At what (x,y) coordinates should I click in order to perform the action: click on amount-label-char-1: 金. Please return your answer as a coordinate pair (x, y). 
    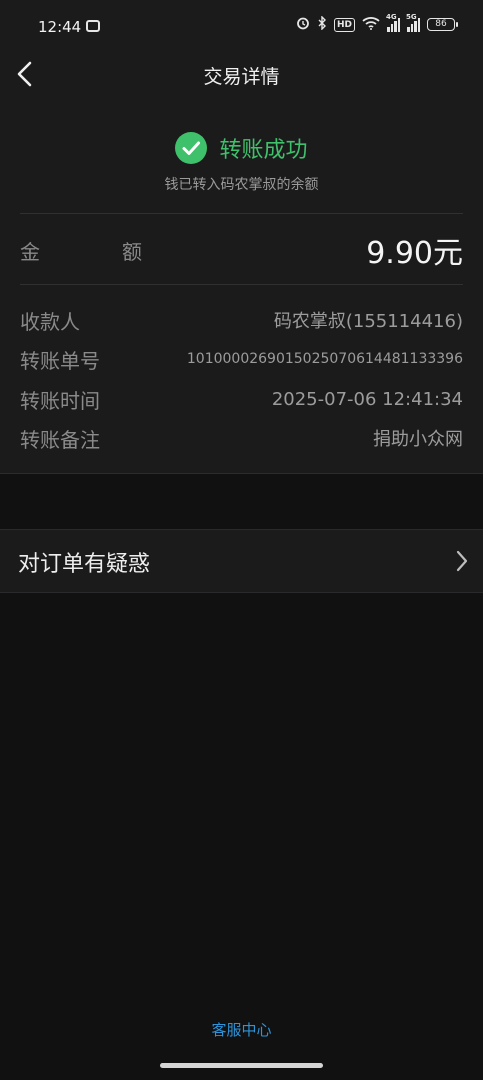
    Looking at the image, I should click on (30, 252).